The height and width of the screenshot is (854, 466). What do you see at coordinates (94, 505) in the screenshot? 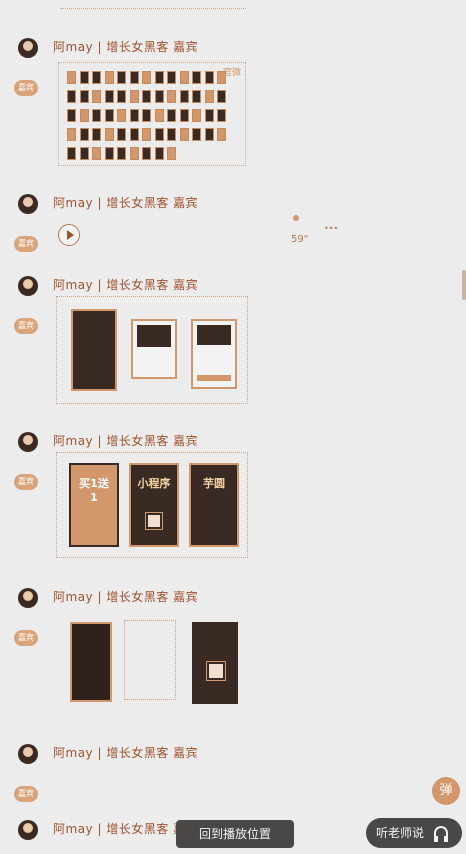
I see `poster-image: 买1送1` at bounding box center [94, 505].